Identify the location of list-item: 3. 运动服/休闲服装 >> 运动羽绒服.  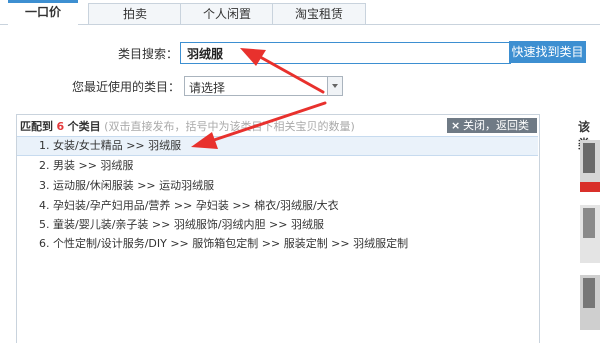
(277, 186).